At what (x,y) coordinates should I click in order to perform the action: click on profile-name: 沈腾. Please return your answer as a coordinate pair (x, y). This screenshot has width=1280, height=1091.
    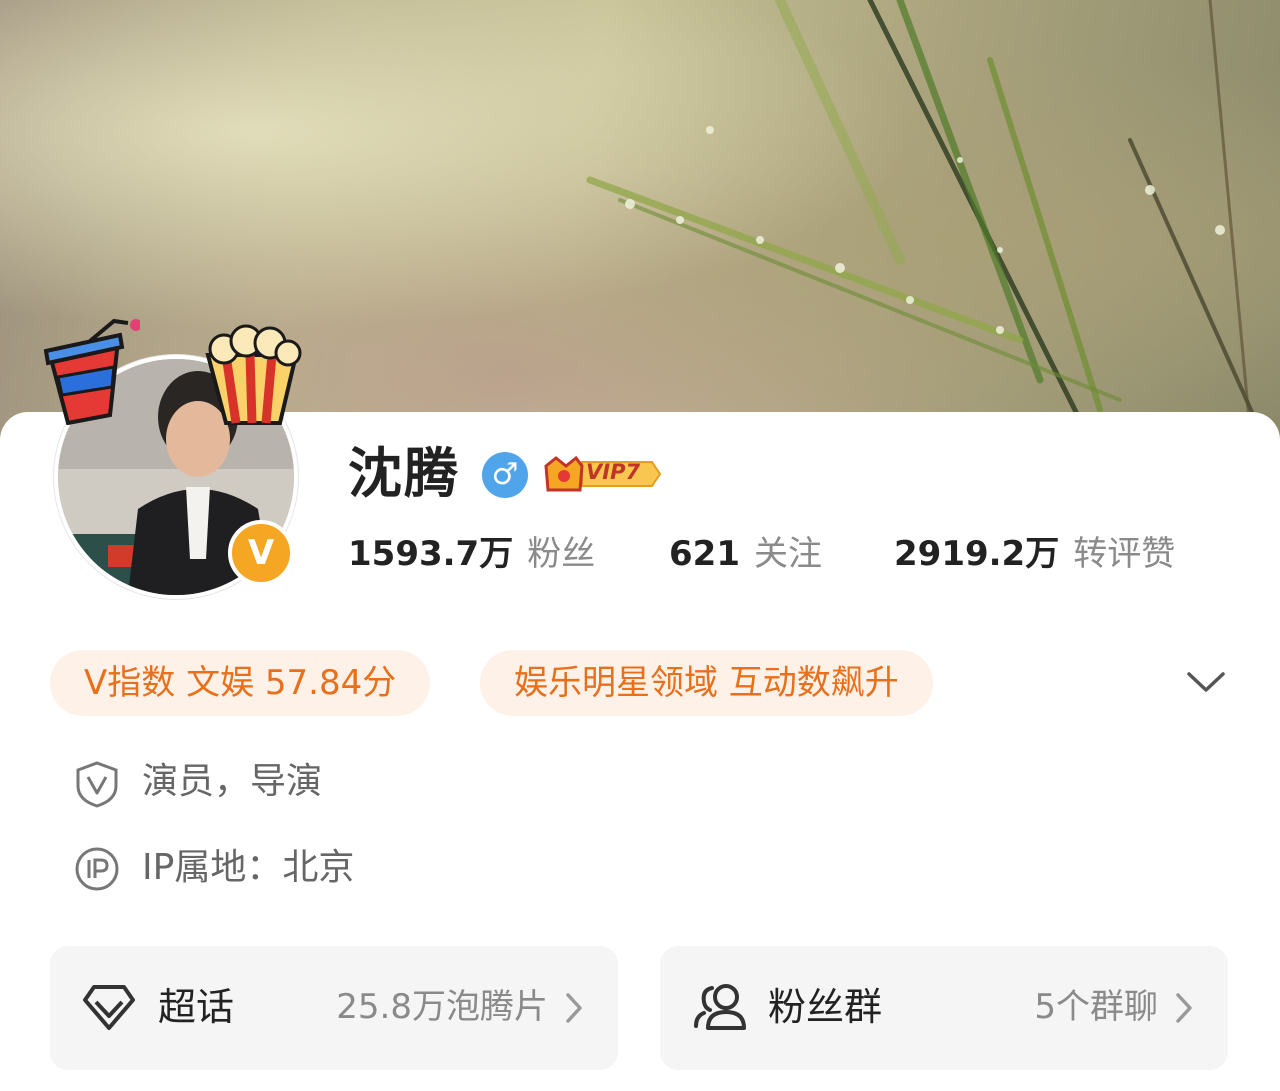
    Looking at the image, I should click on (404, 473).